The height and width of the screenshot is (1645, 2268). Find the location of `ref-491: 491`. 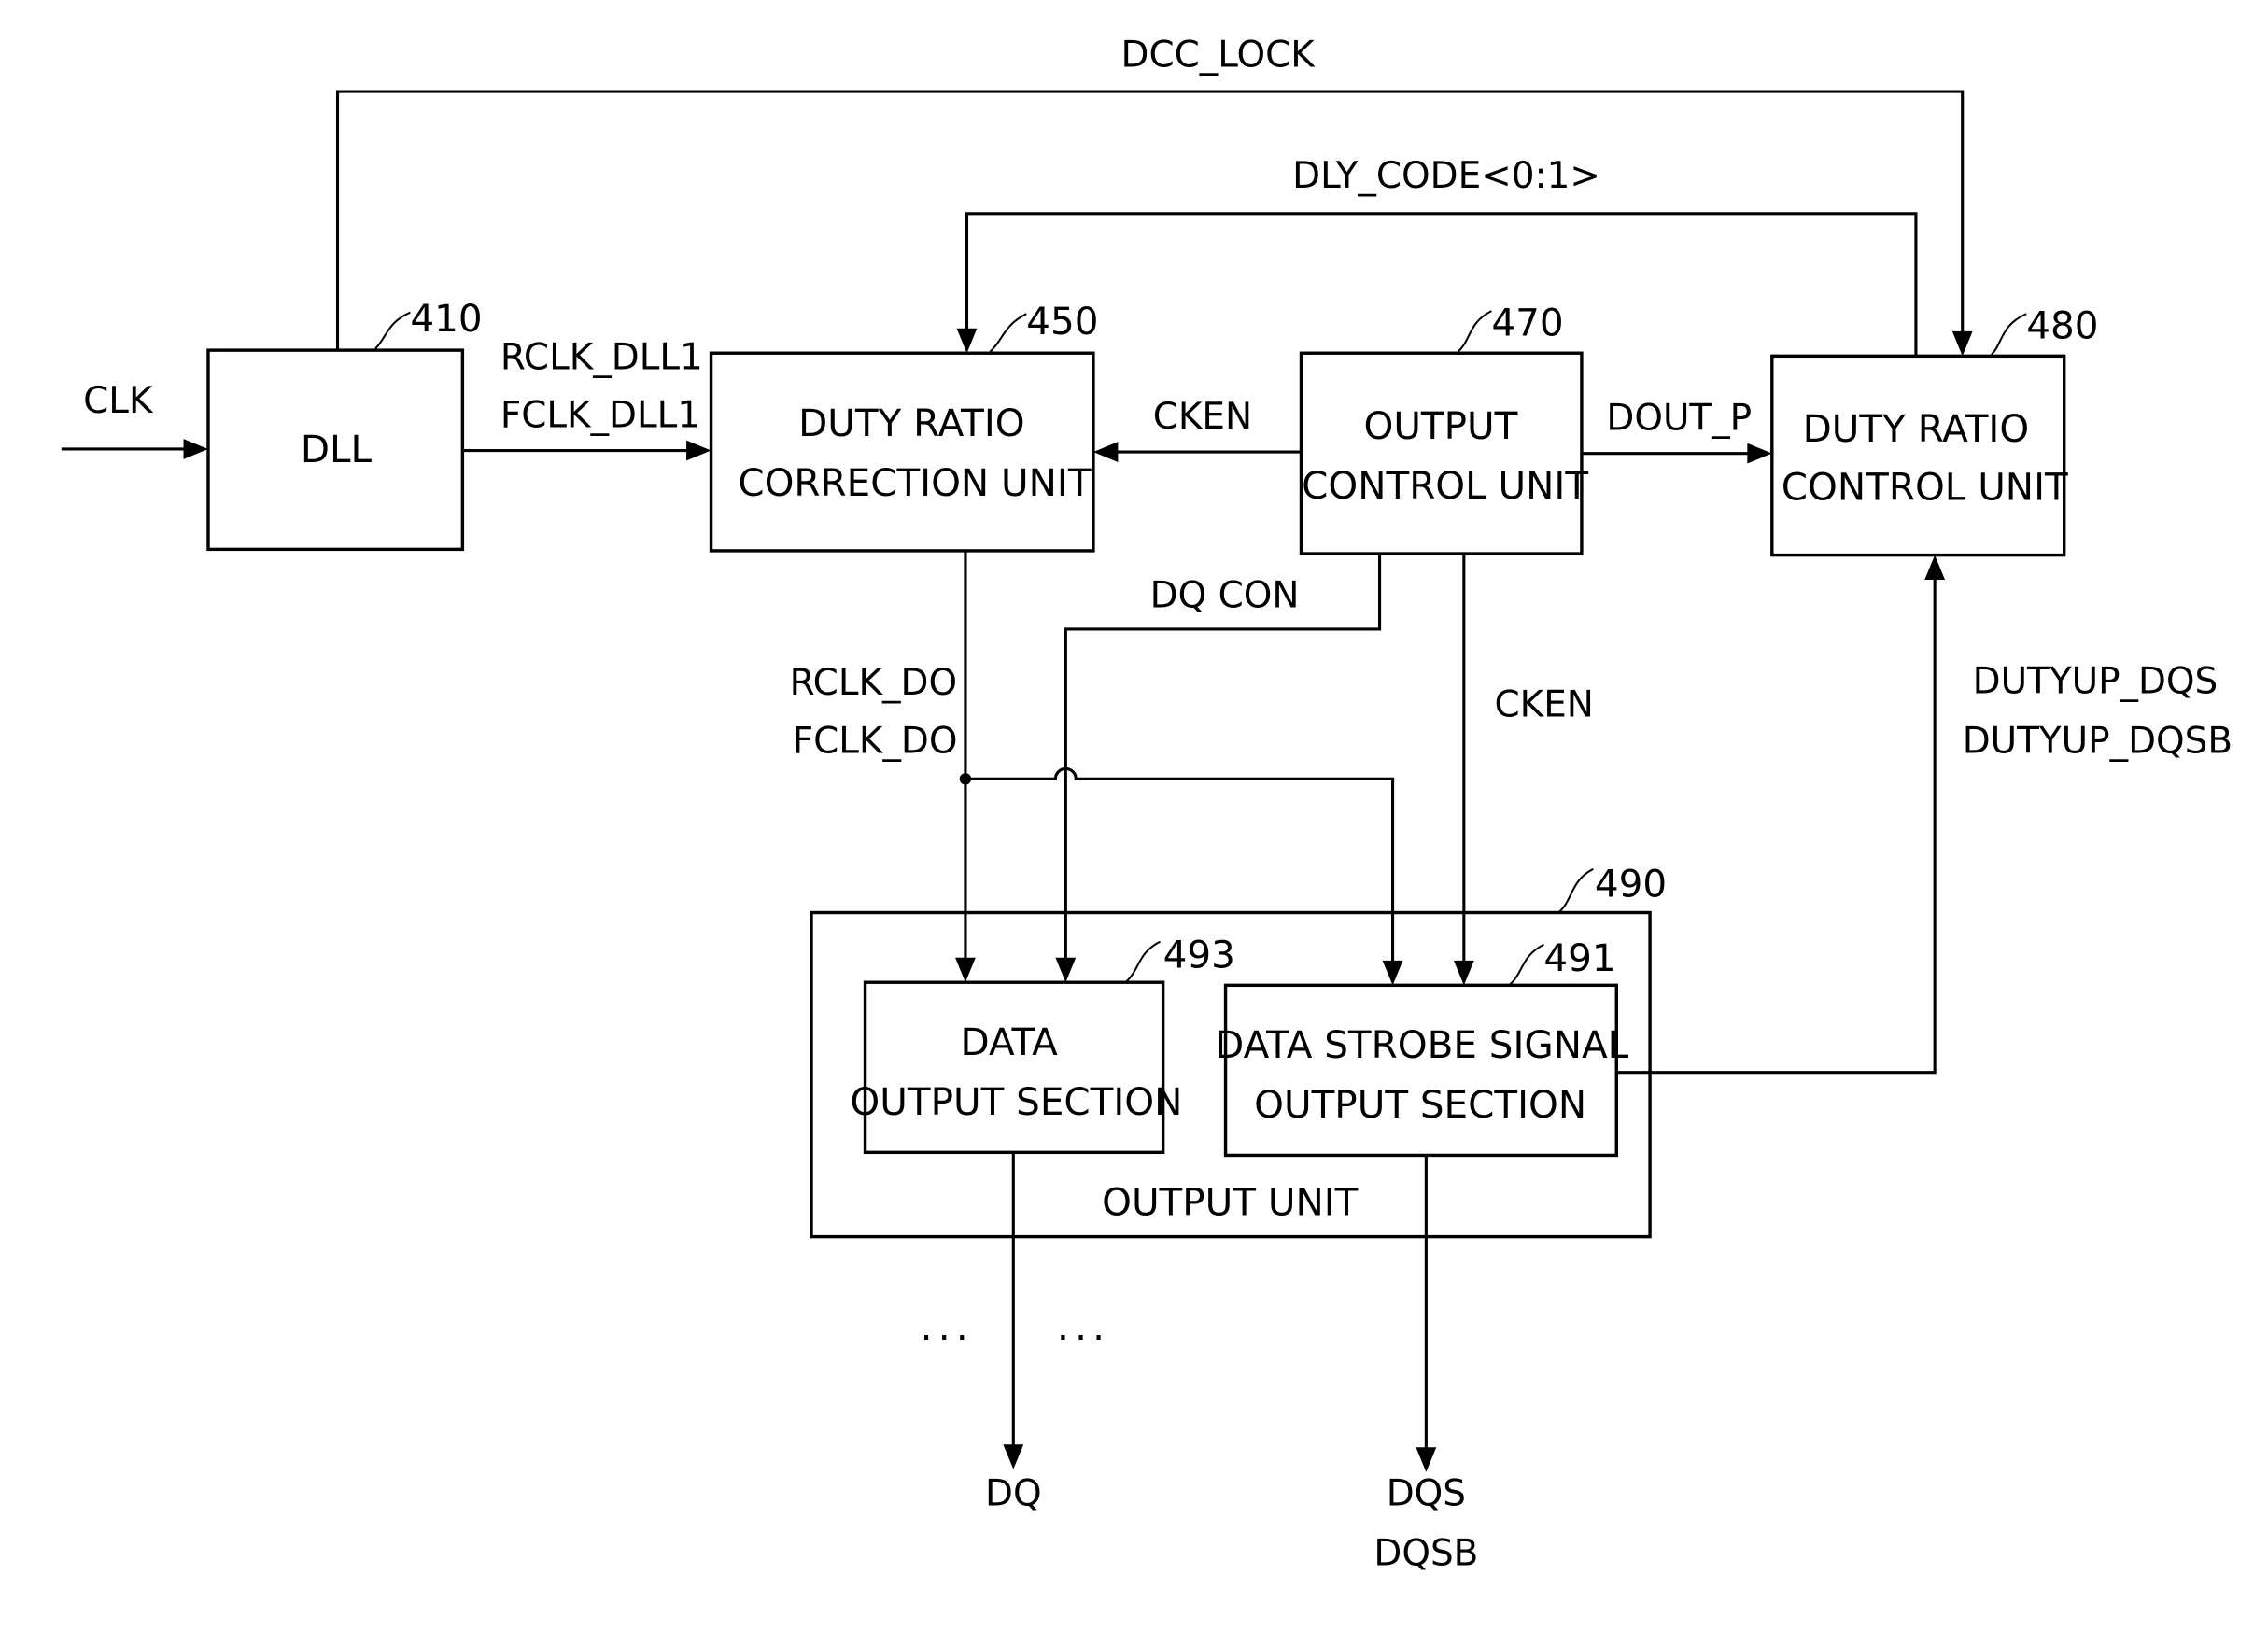

ref-491: 491 is located at coordinates (1579, 957).